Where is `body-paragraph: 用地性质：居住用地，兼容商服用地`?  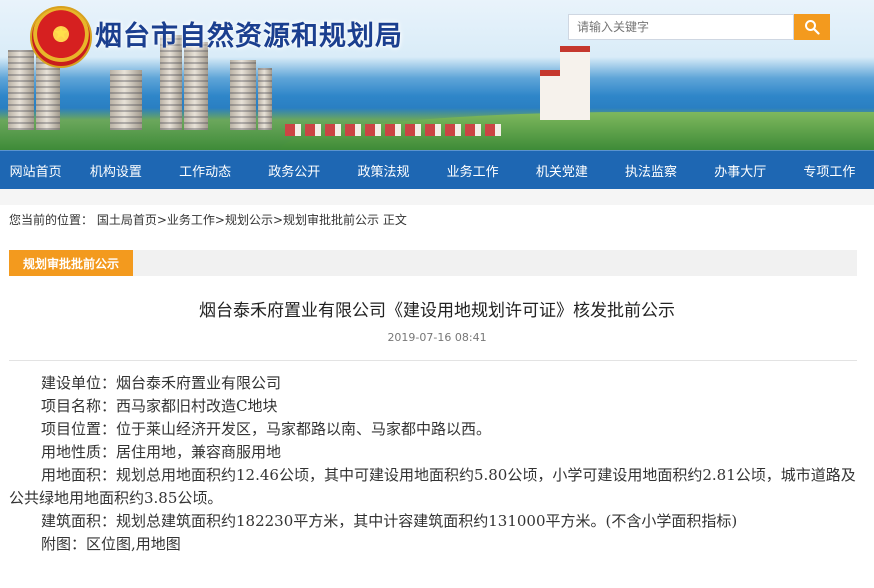
body-paragraph: 用地性质：居住用地，兼容商服用地 is located at coordinates (161, 452).